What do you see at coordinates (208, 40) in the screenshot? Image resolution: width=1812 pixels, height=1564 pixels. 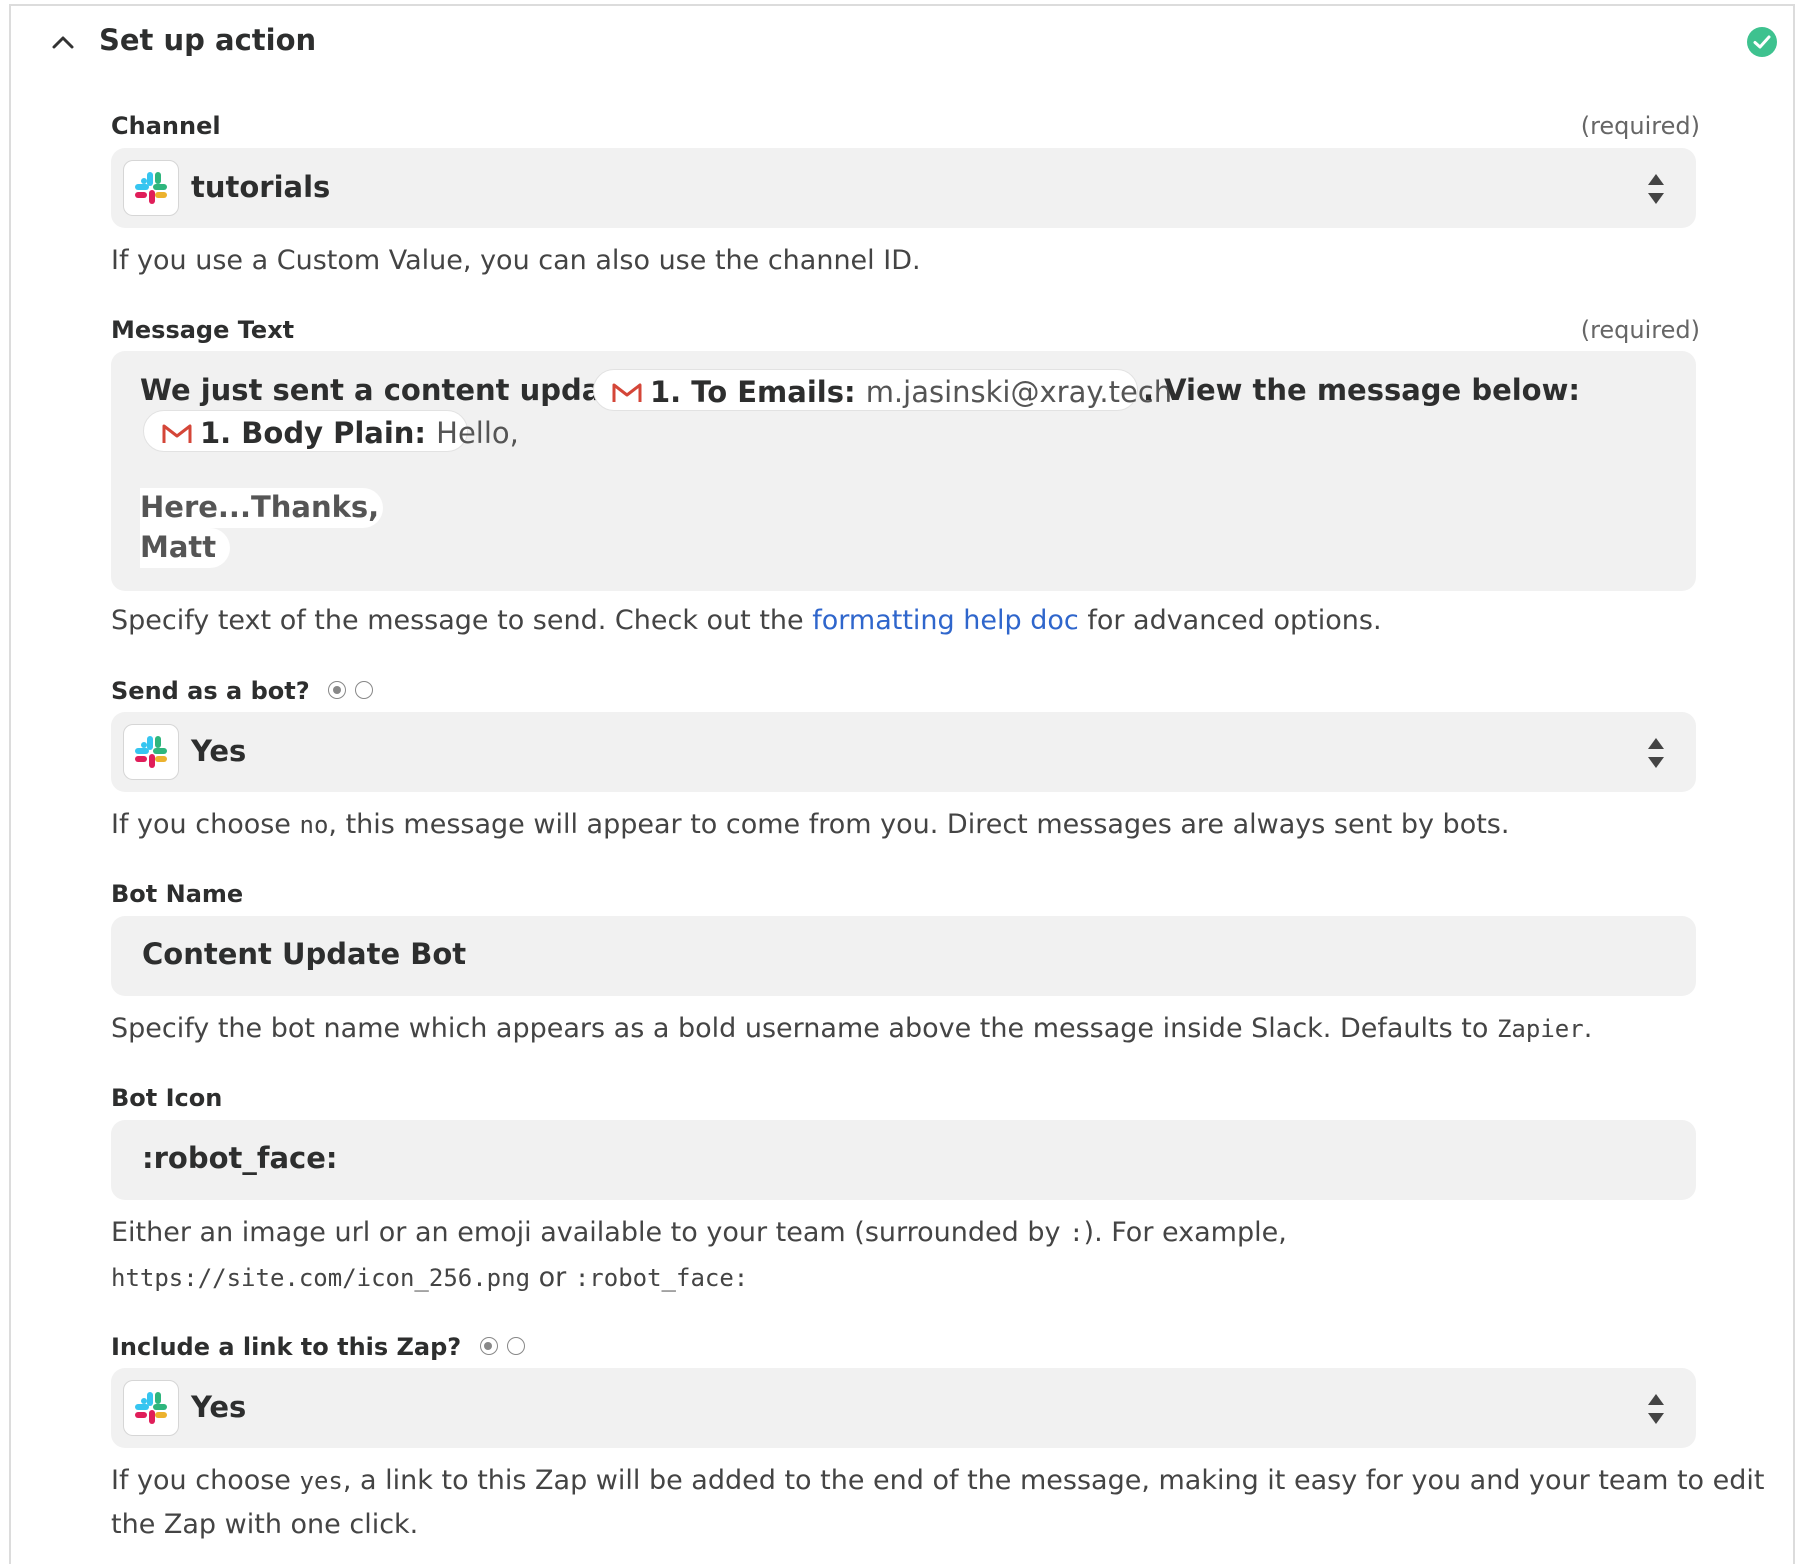 I see `section-title: Set up action` at bounding box center [208, 40].